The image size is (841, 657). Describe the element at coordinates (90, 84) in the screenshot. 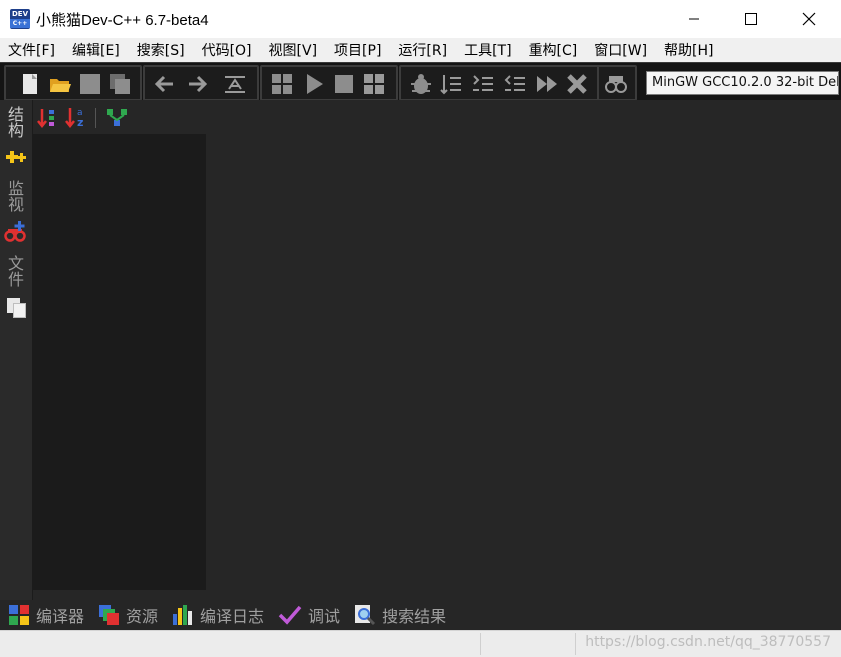

I see `save-icon` at that location.